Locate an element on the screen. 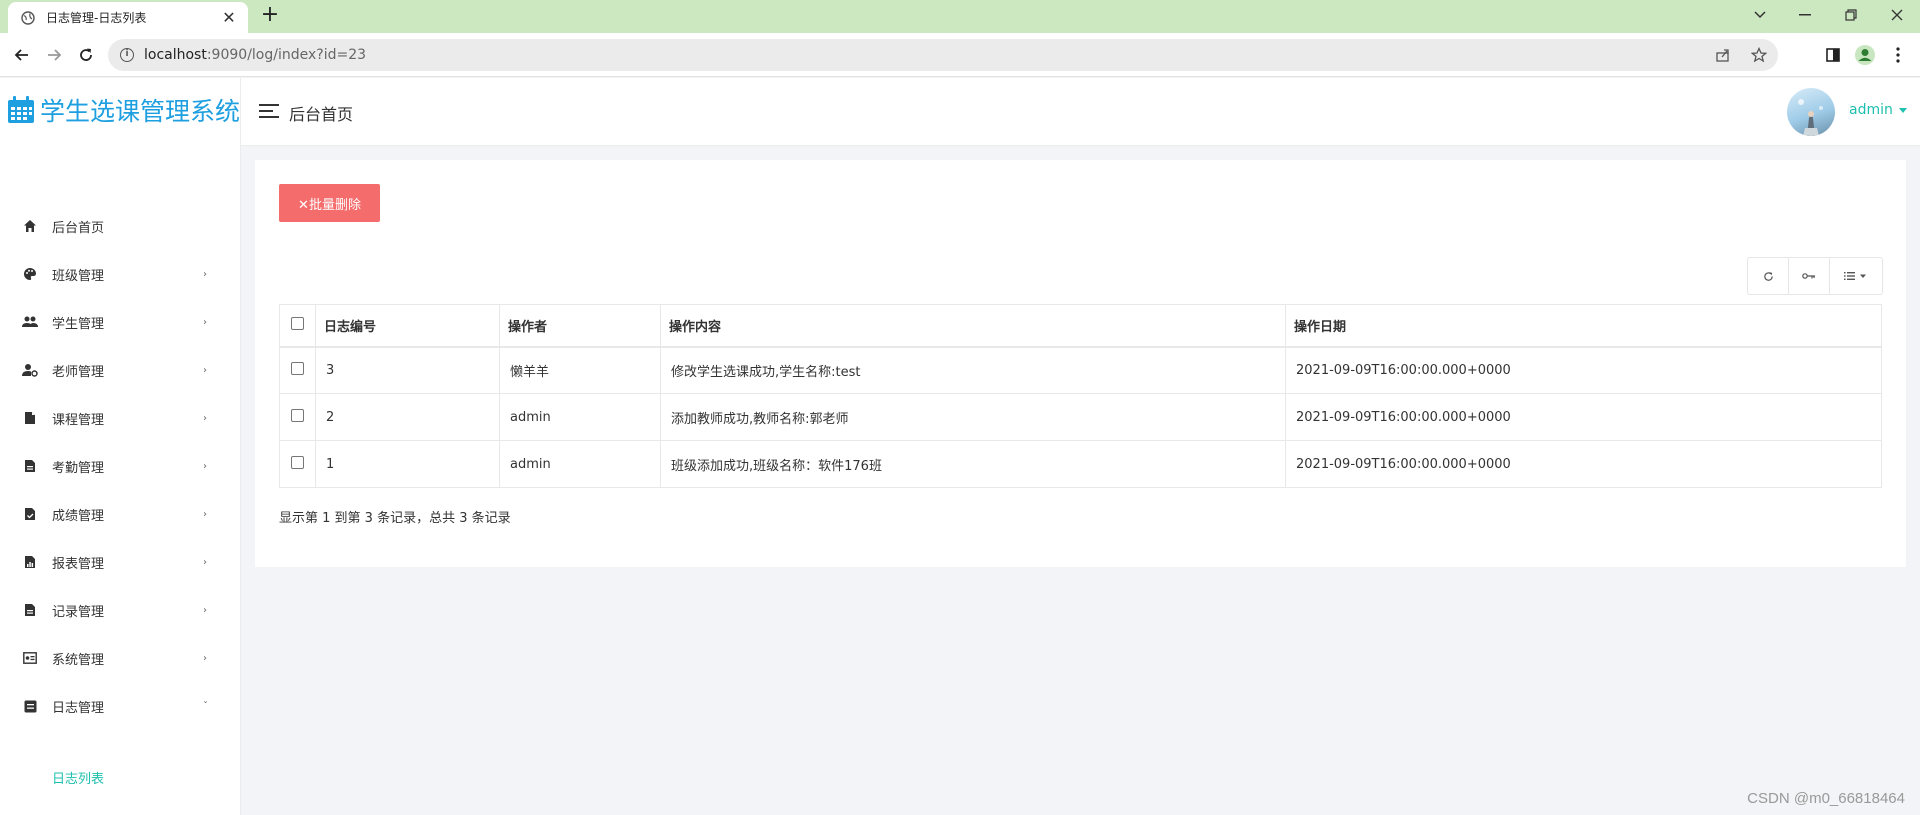 The image size is (1920, 815). menu-dots-icon is located at coordinates (1898, 55).